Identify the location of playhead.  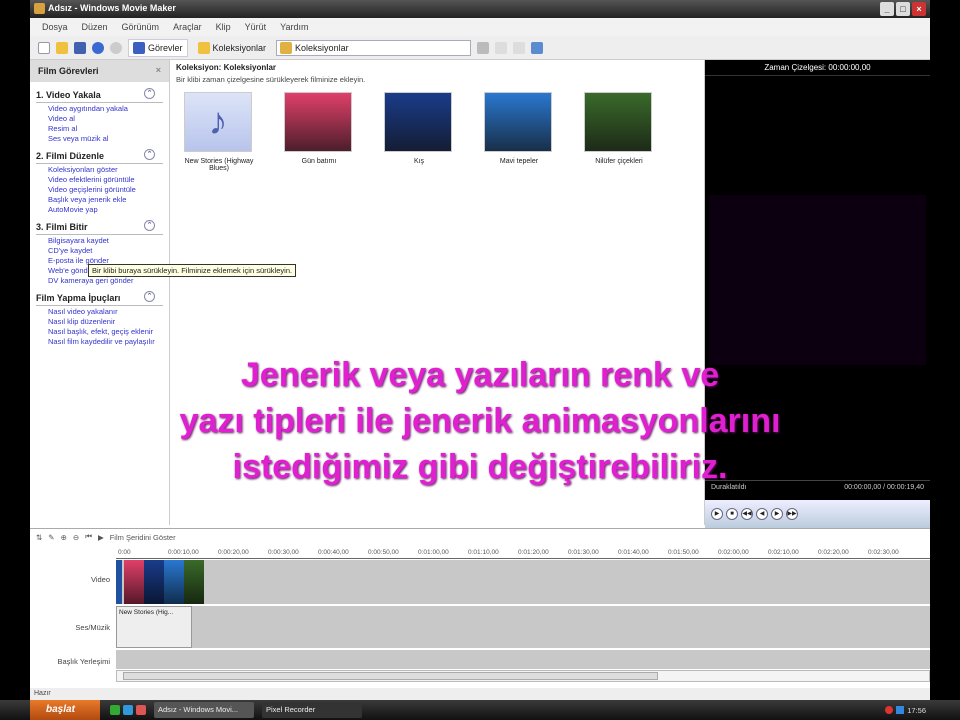
(119, 582).